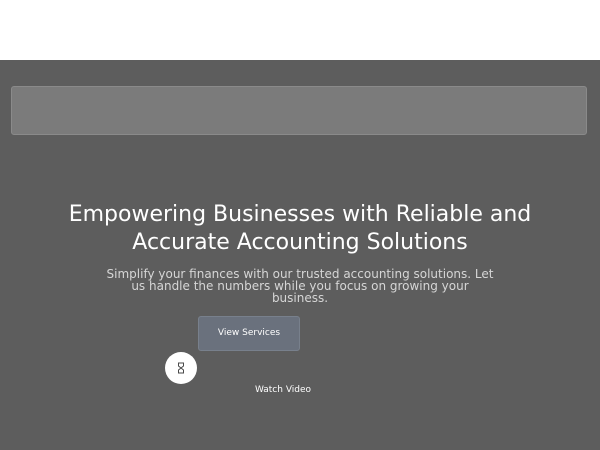  Describe the element at coordinates (300, 30) in the screenshot. I see `top-header-bar` at that location.